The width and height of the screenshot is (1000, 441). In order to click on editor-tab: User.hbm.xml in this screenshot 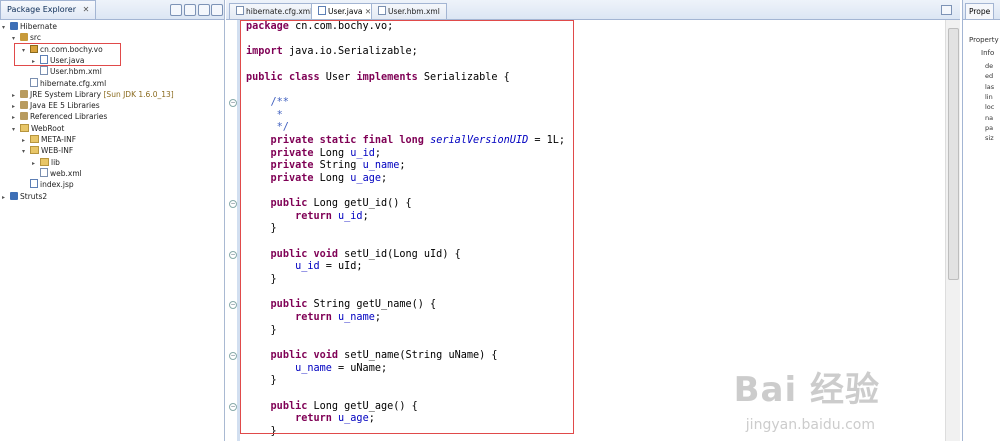, I will do `click(409, 11)`.